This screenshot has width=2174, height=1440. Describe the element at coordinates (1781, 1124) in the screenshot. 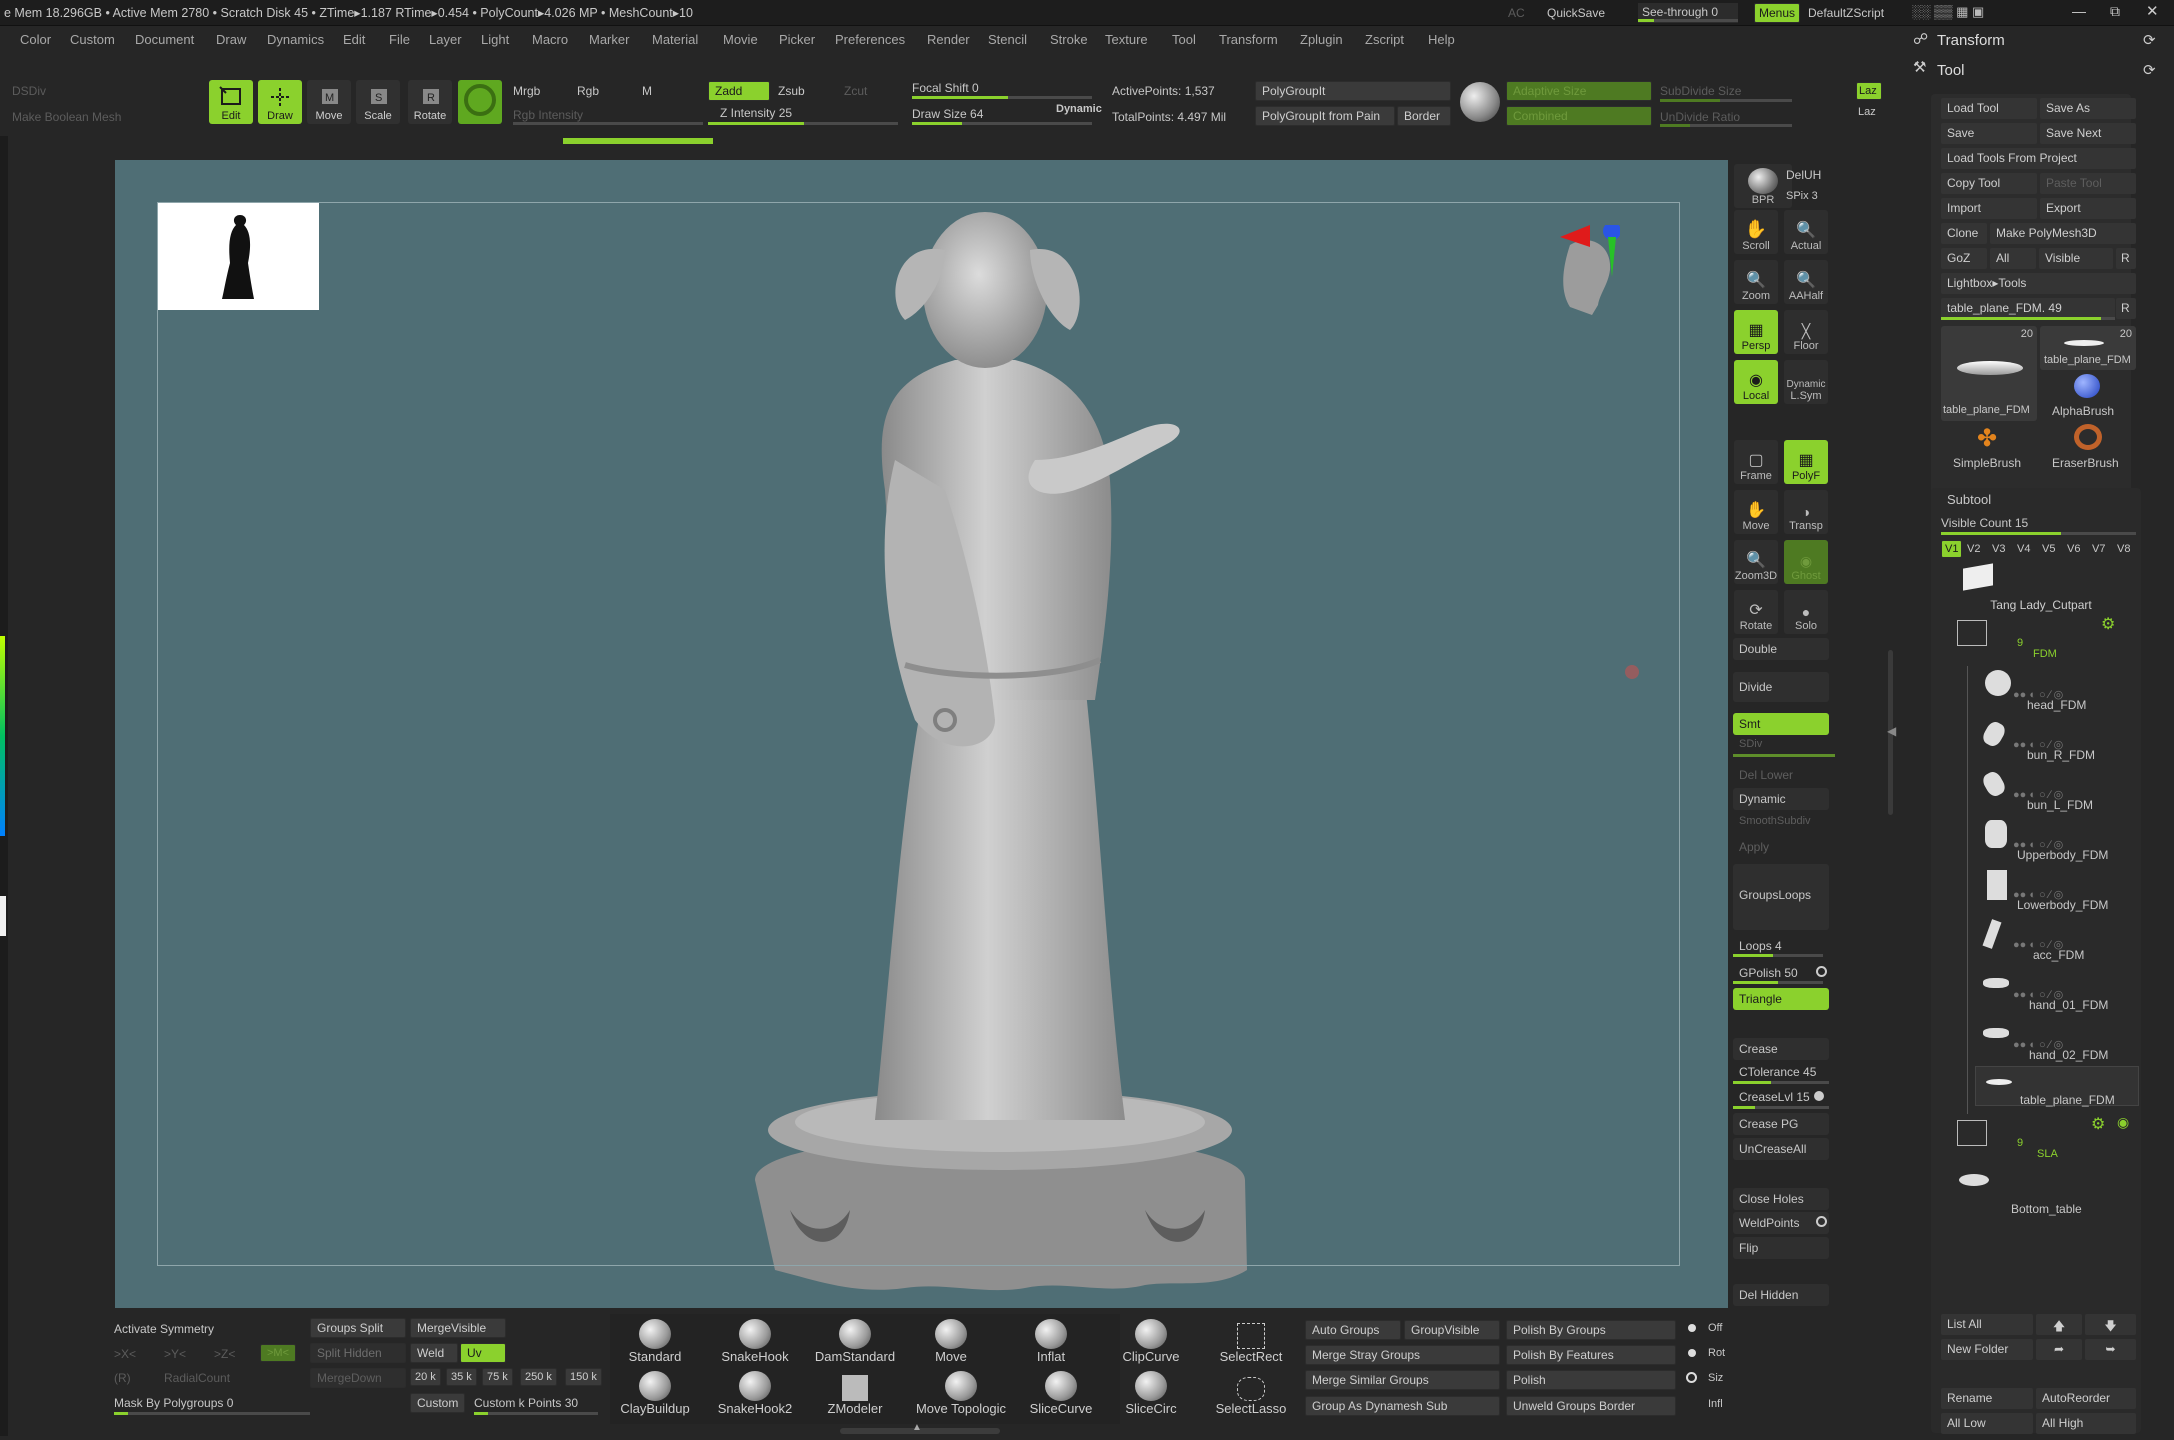

I see `crease-pg-button: Crease PG` at that location.